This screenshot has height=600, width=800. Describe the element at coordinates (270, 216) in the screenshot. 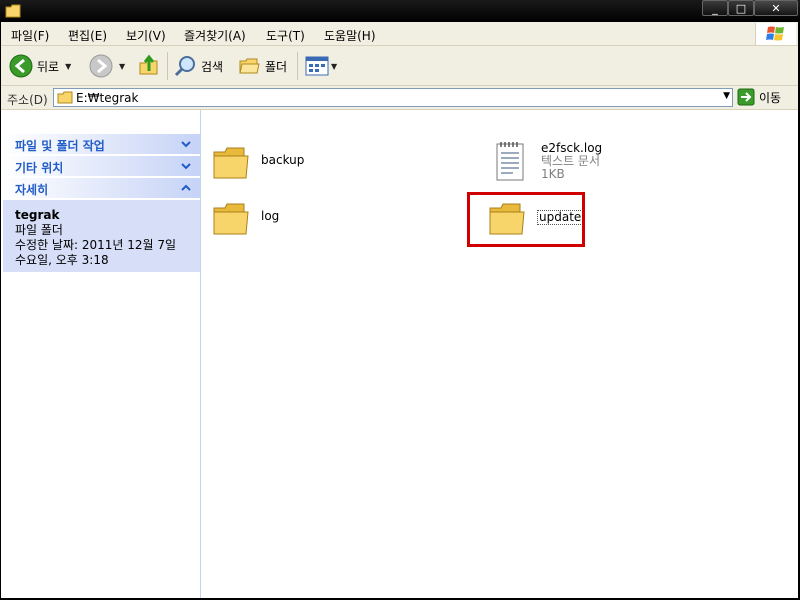

I see `file-name: log` at that location.